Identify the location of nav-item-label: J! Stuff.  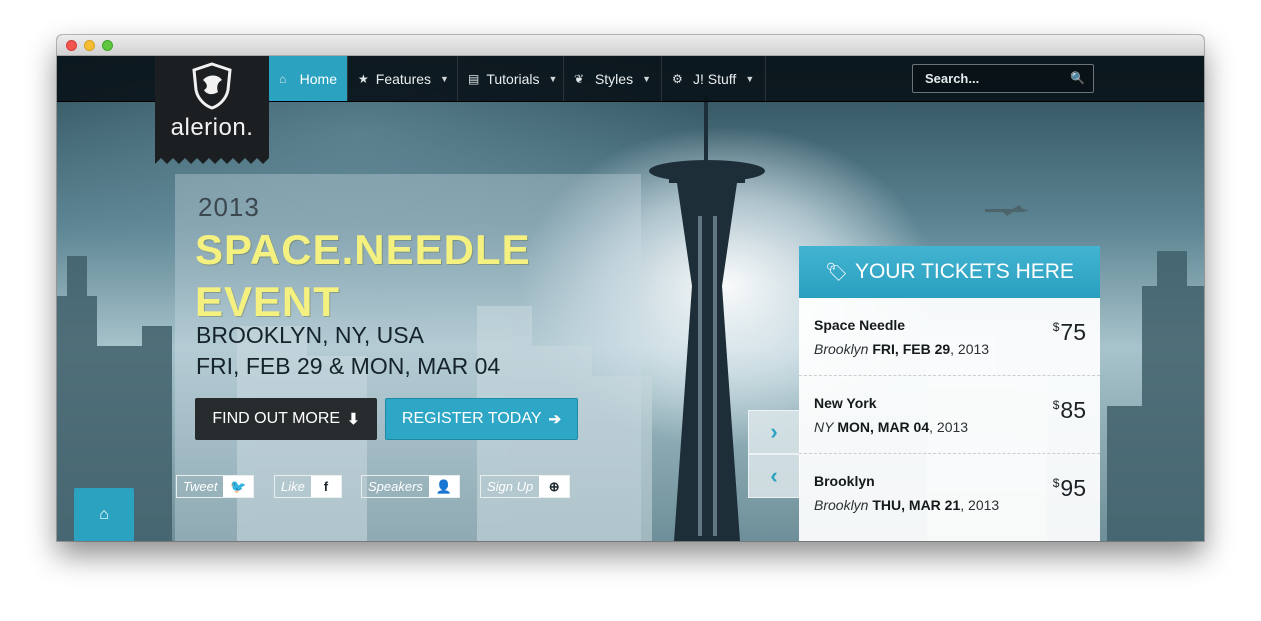
(715, 78).